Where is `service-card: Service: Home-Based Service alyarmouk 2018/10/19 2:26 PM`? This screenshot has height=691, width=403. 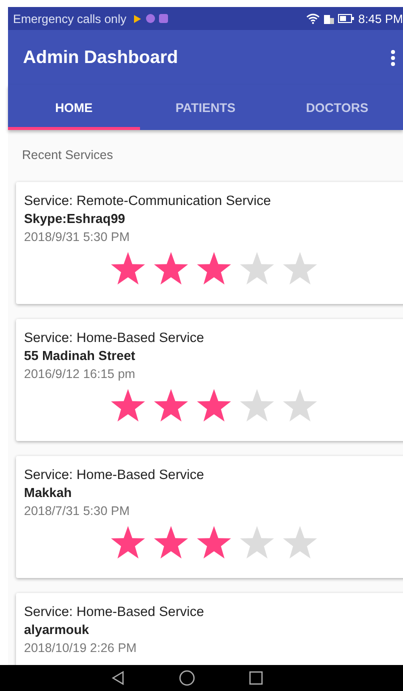
service-card: Service: Home-Based Service alyarmouk 2018/10/19 2:26 PM is located at coordinates (209, 629).